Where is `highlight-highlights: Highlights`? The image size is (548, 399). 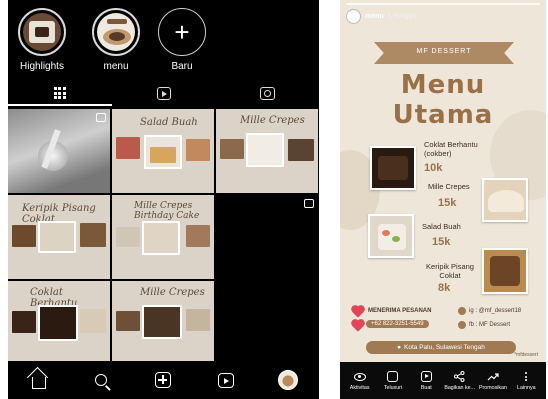 highlight-highlights: Highlights is located at coordinates (42, 40).